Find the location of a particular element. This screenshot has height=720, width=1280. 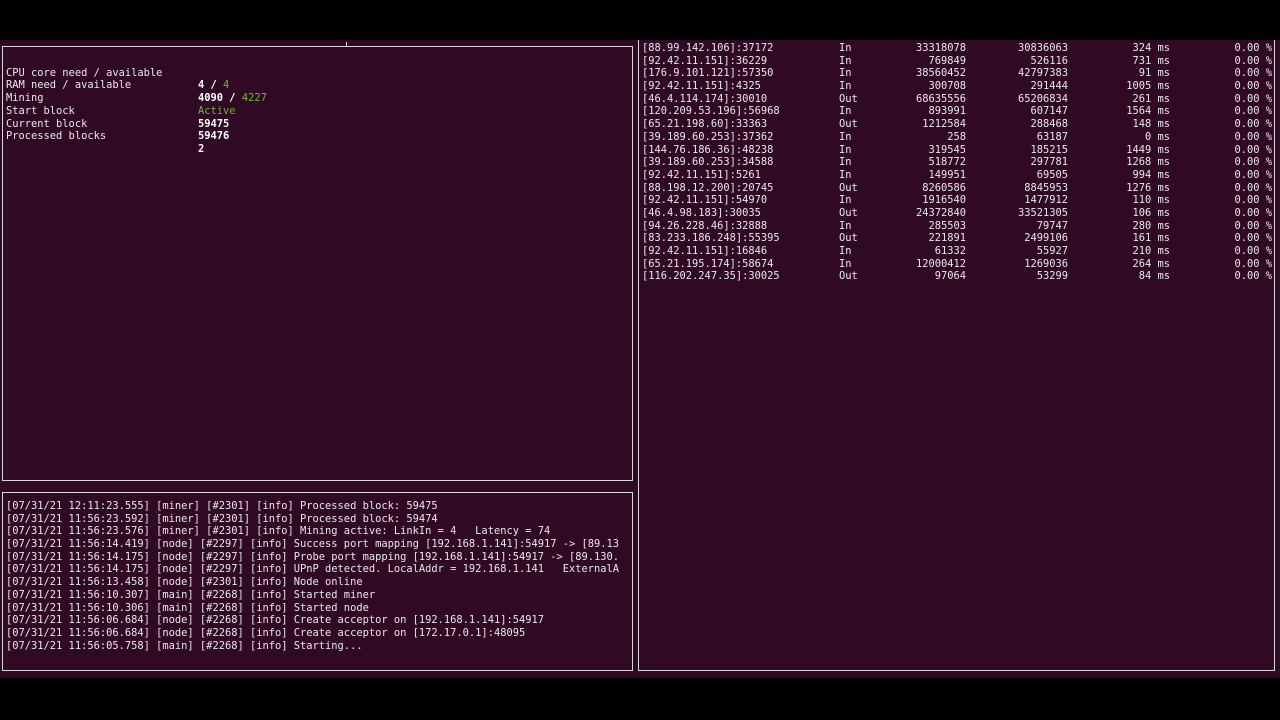

peer-bytes-in: 319545 is located at coordinates (947, 149).